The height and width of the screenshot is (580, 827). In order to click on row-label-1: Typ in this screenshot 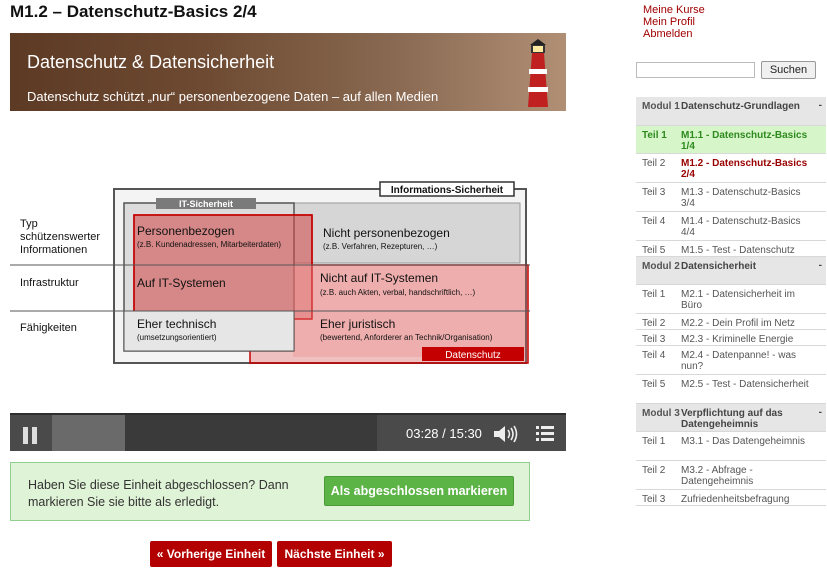, I will do `click(29, 224)`.